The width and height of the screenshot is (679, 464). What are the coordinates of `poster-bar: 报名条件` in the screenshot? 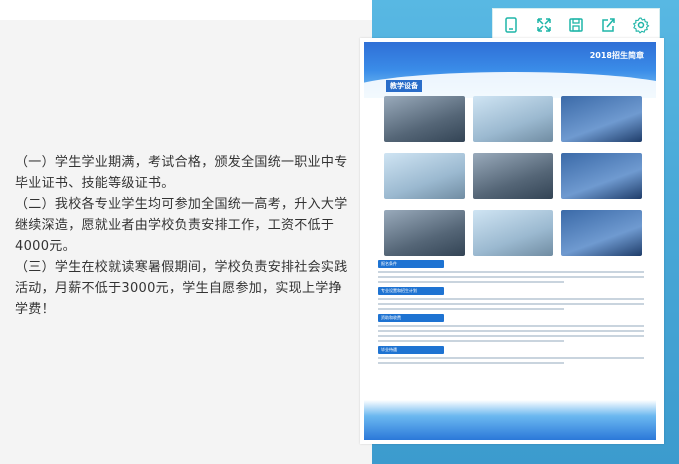 It's located at (411, 264).